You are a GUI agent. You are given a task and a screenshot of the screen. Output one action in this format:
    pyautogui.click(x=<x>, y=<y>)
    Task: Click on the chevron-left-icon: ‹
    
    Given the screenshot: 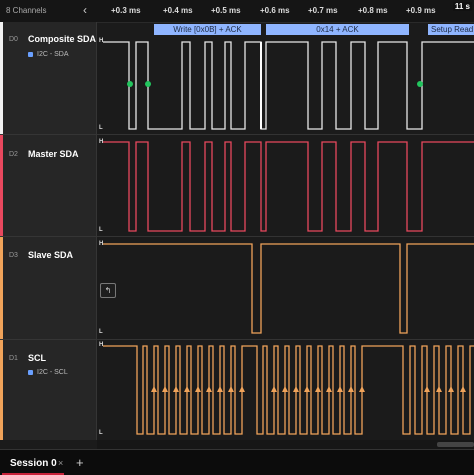 What is the action you would take?
    pyautogui.click(x=89, y=10)
    